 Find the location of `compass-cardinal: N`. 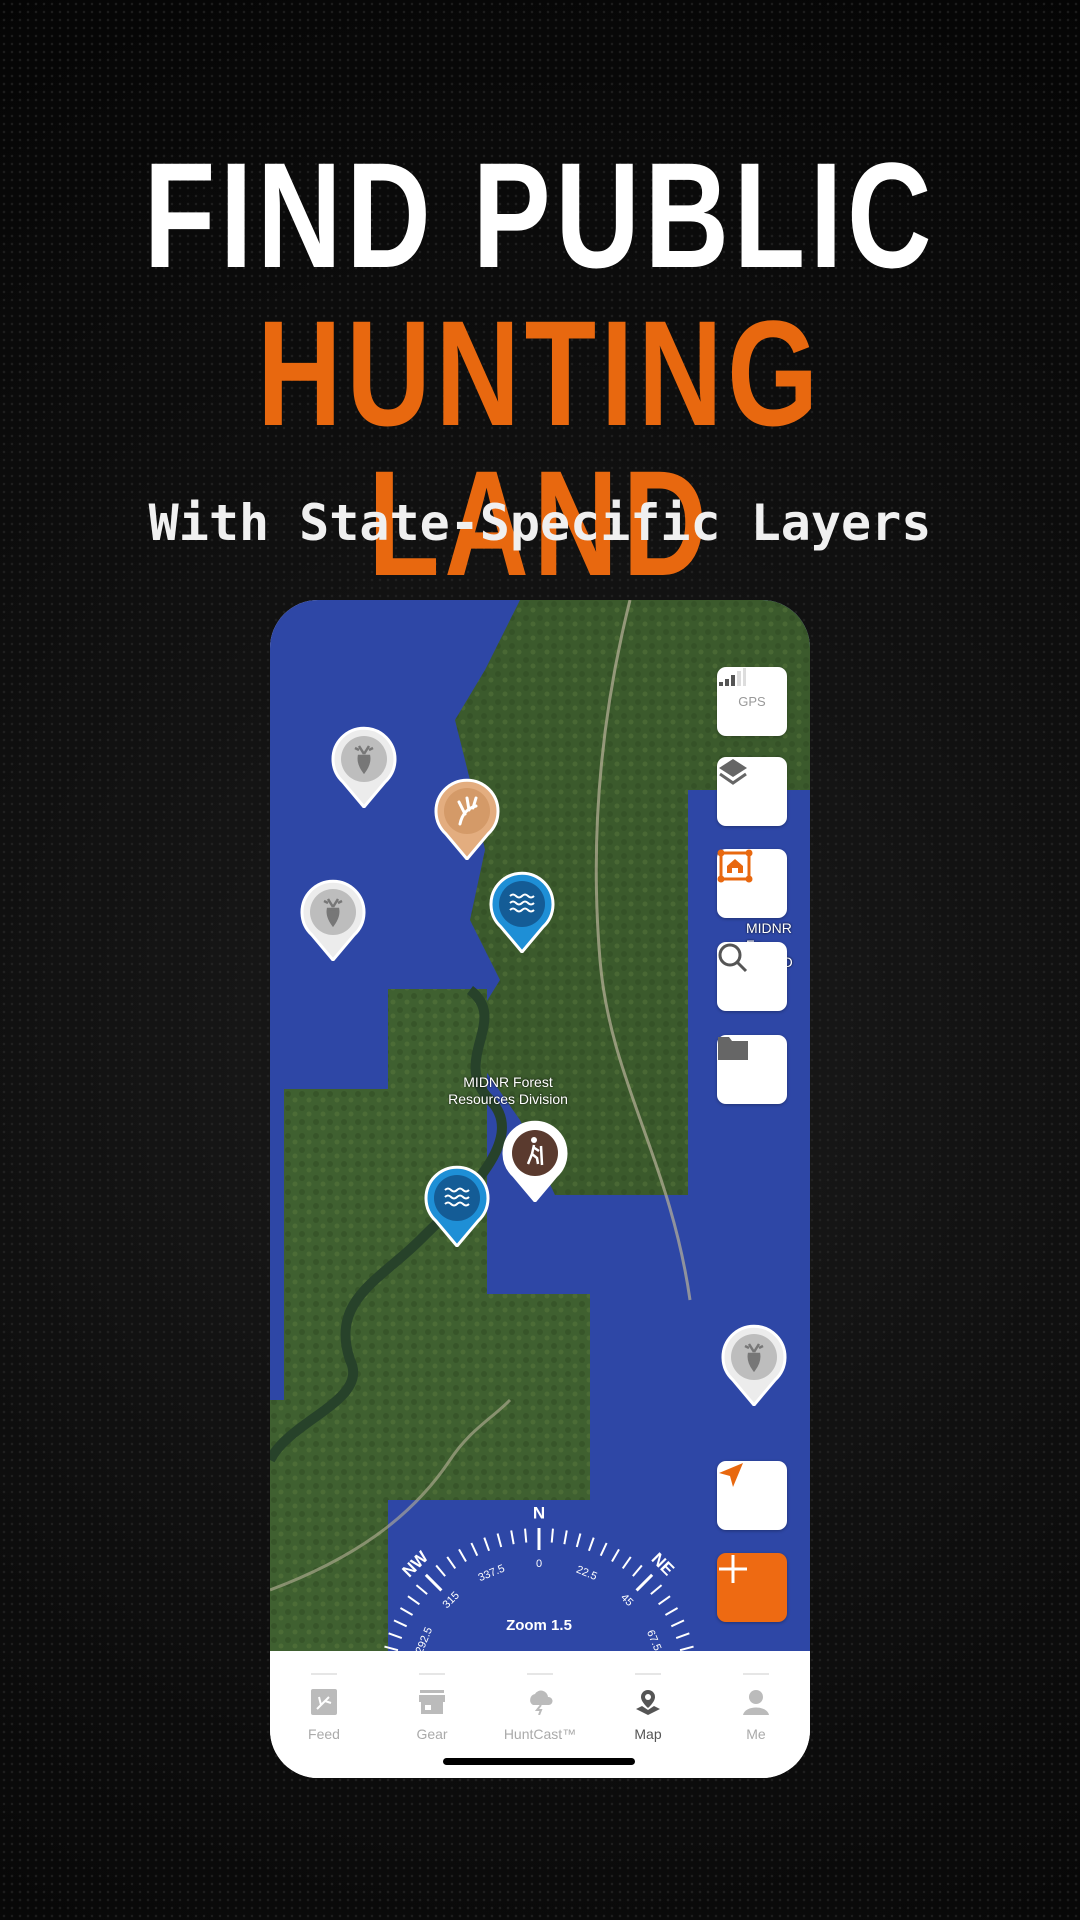

compass-cardinal: N is located at coordinates (539, 1512).